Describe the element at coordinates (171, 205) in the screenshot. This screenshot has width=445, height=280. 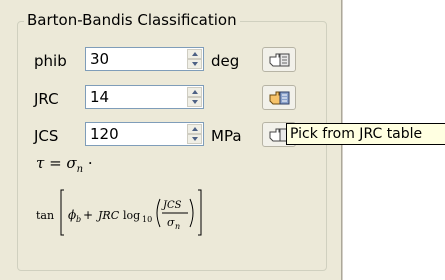
I see `formula-jcs: JCS` at that location.